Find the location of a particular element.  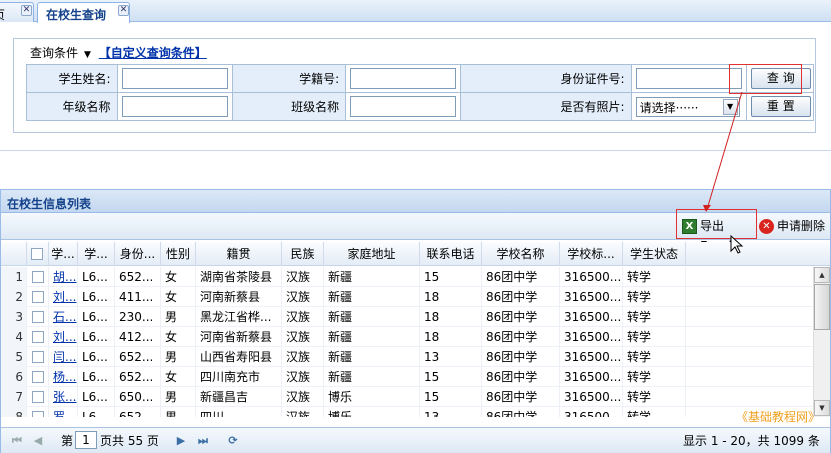

annotation-arrow-icon is located at coordinates (723, 151).